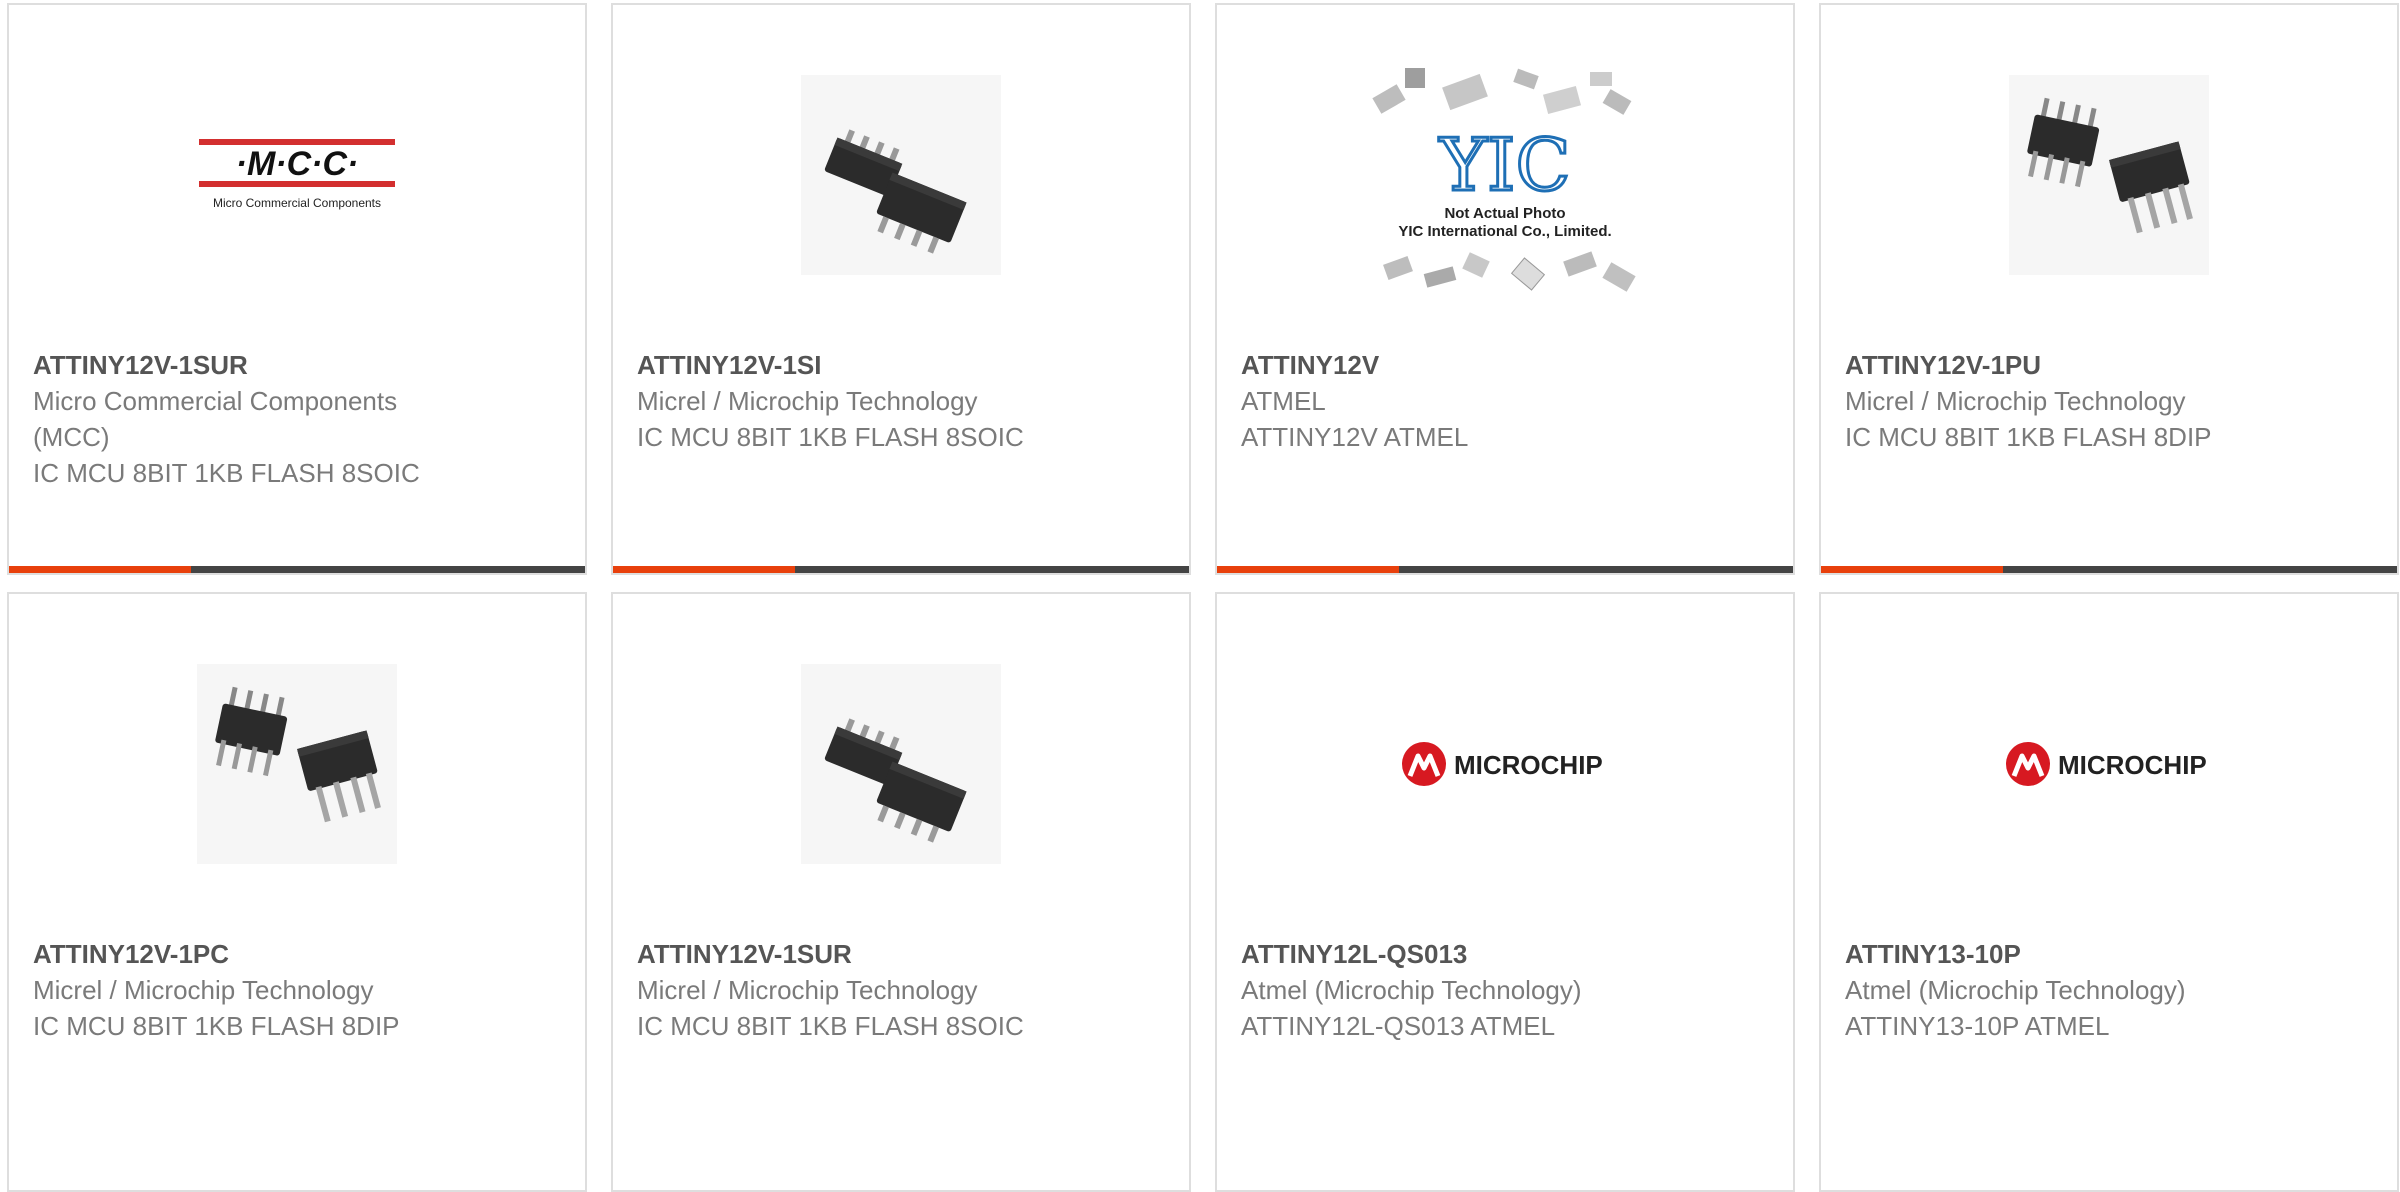 This screenshot has width=2400, height=1192. What do you see at coordinates (1505, 954) in the screenshot?
I see `part-number: ATTINY12L-QS013` at bounding box center [1505, 954].